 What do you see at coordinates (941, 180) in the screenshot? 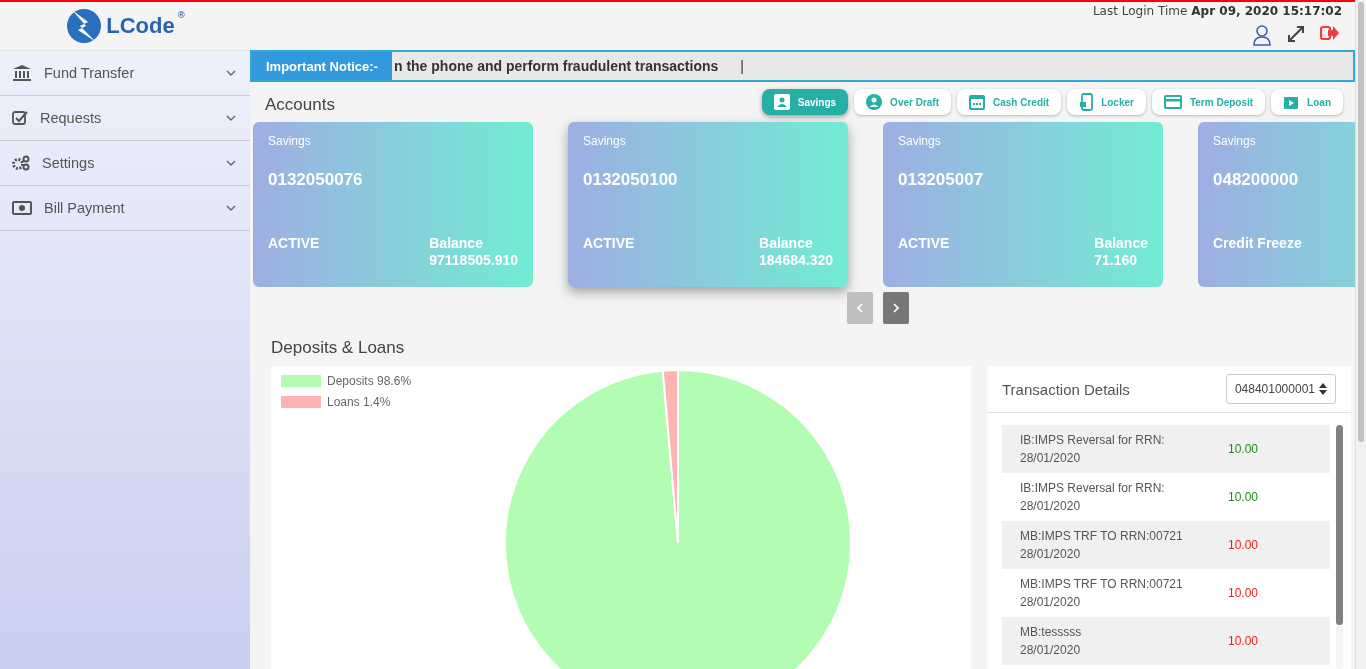
I see `account-number: 013205007` at bounding box center [941, 180].